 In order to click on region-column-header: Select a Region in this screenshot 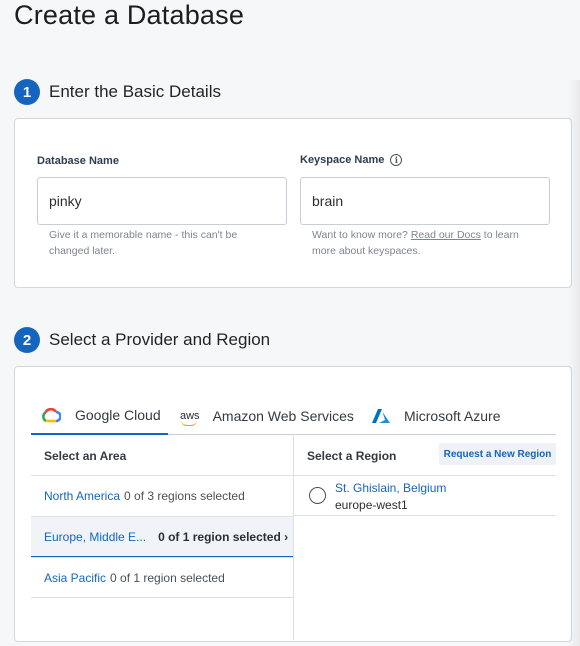, I will do `click(352, 456)`.